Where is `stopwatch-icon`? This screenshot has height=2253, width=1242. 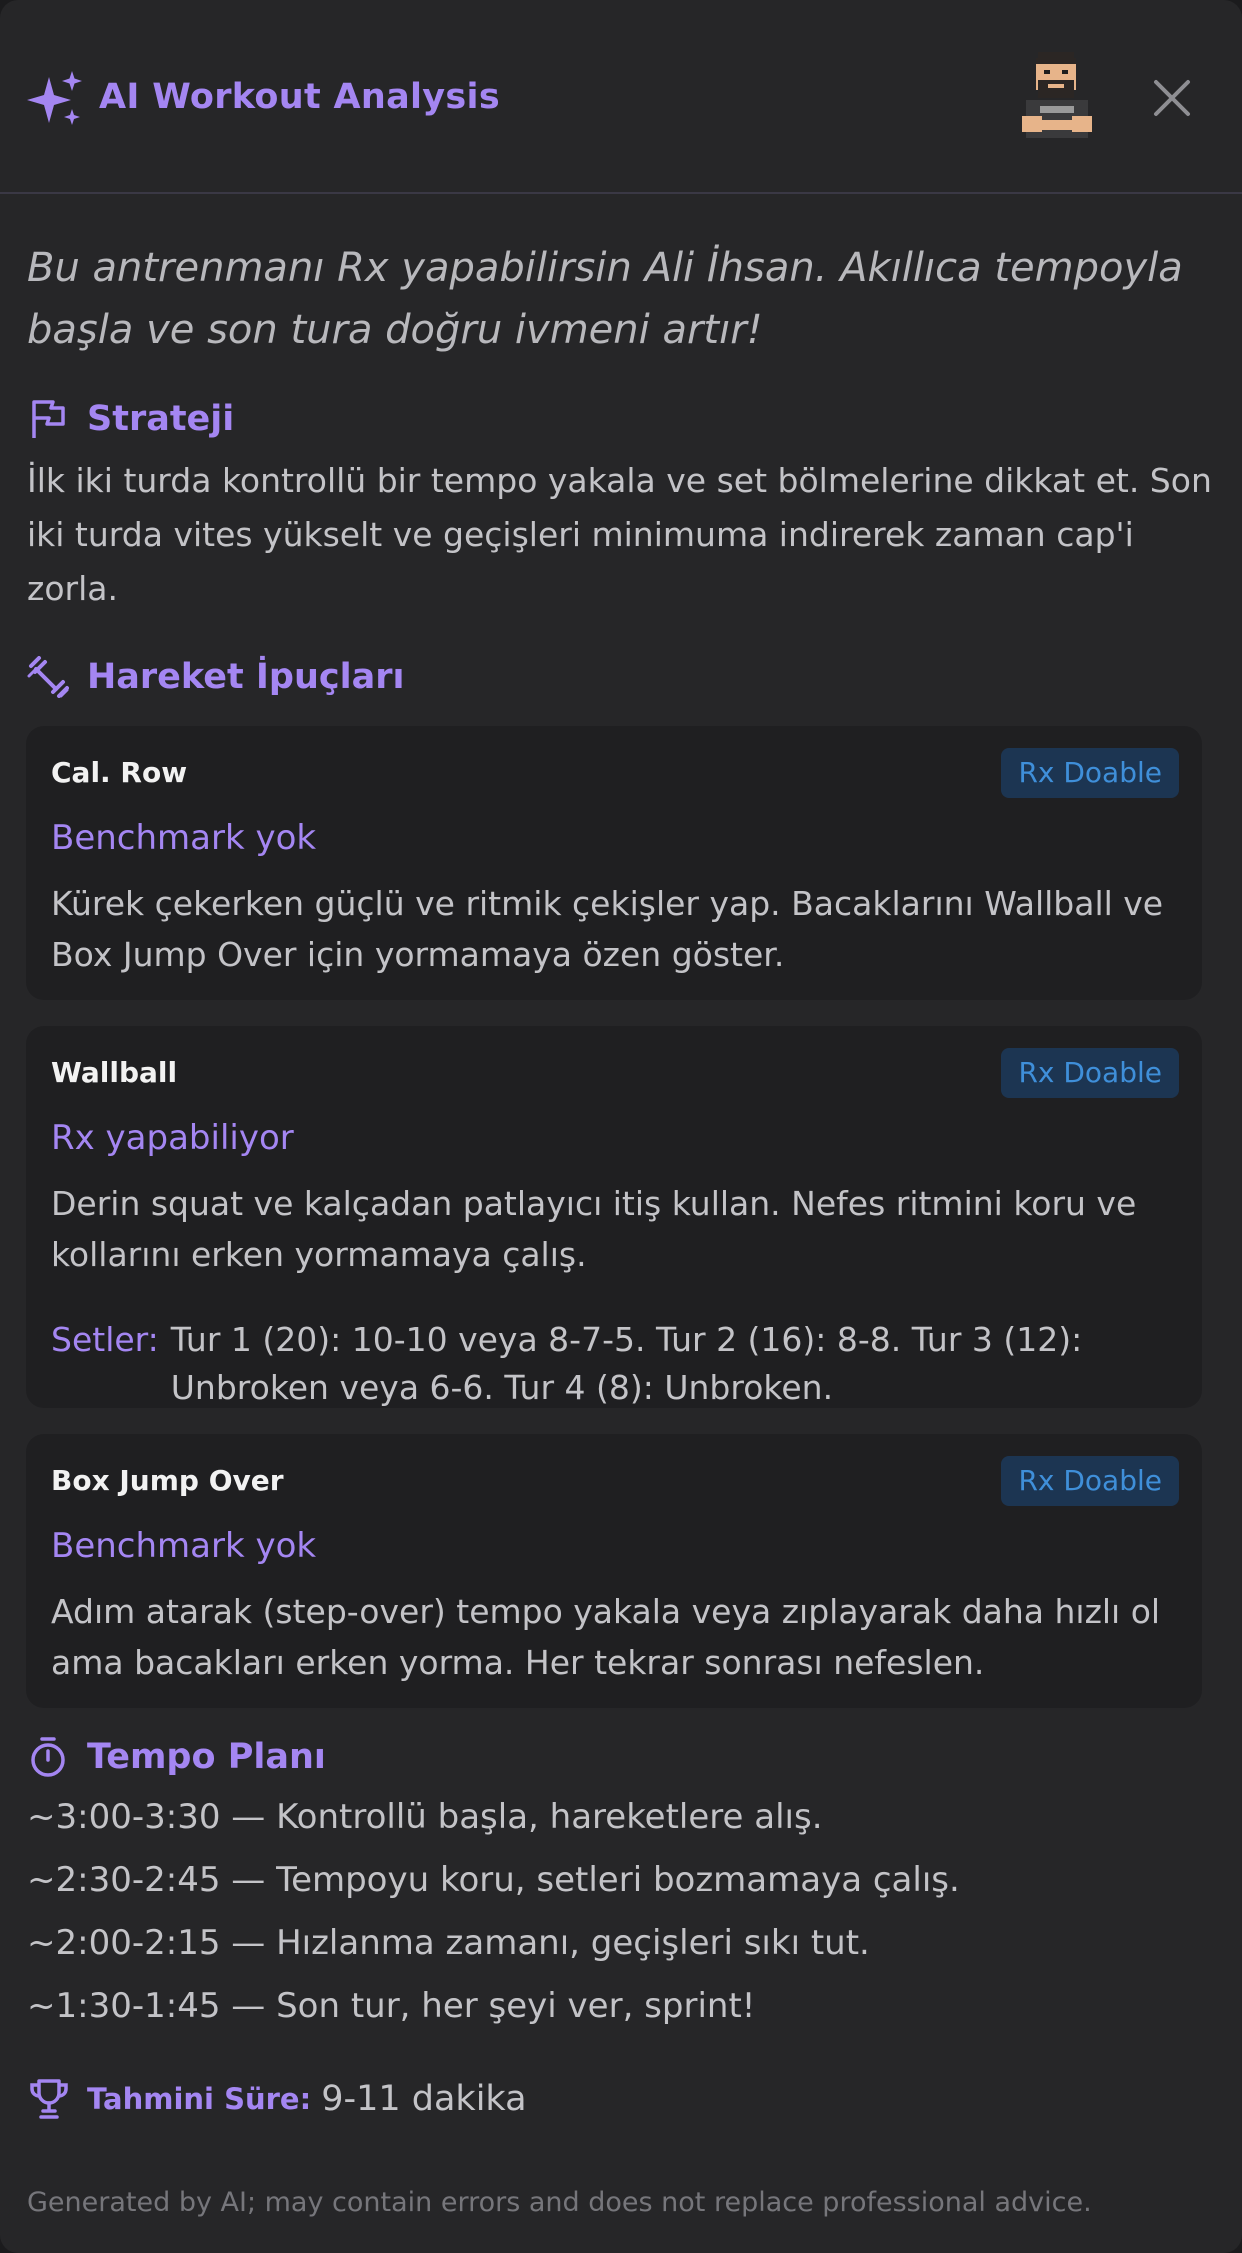
stopwatch-icon is located at coordinates (48, 1757).